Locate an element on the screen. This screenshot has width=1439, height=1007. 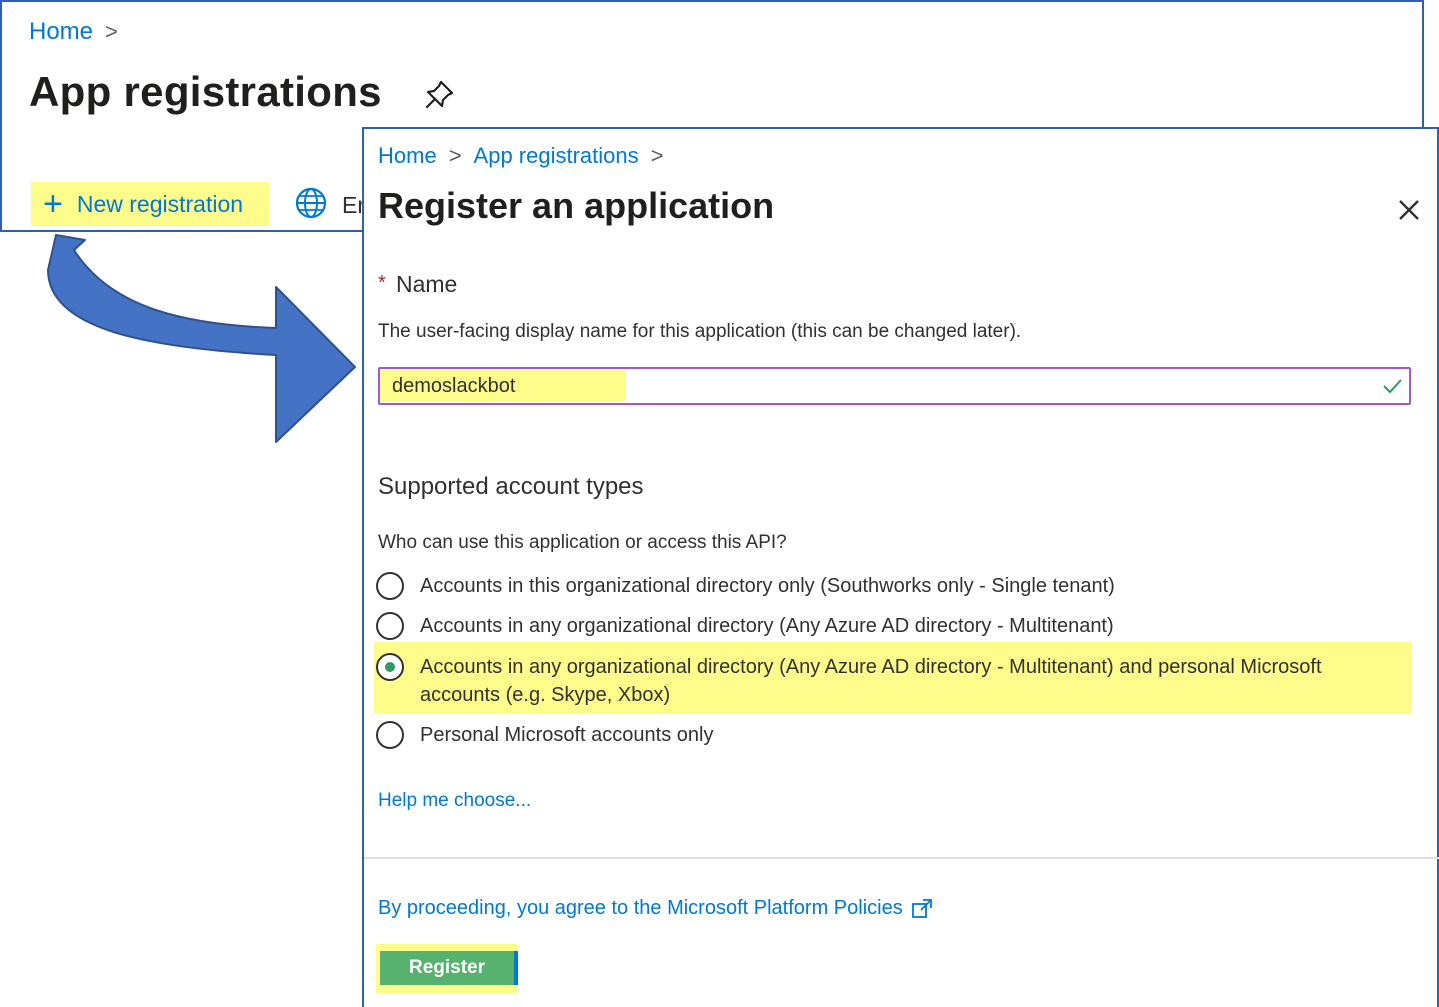
external-link-icon is located at coordinates (921, 908).